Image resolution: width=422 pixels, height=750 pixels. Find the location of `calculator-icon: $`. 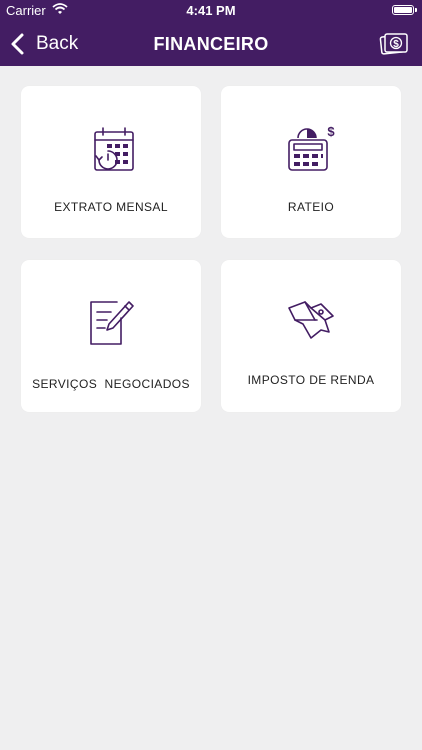

calculator-icon: $ is located at coordinates (311, 147).